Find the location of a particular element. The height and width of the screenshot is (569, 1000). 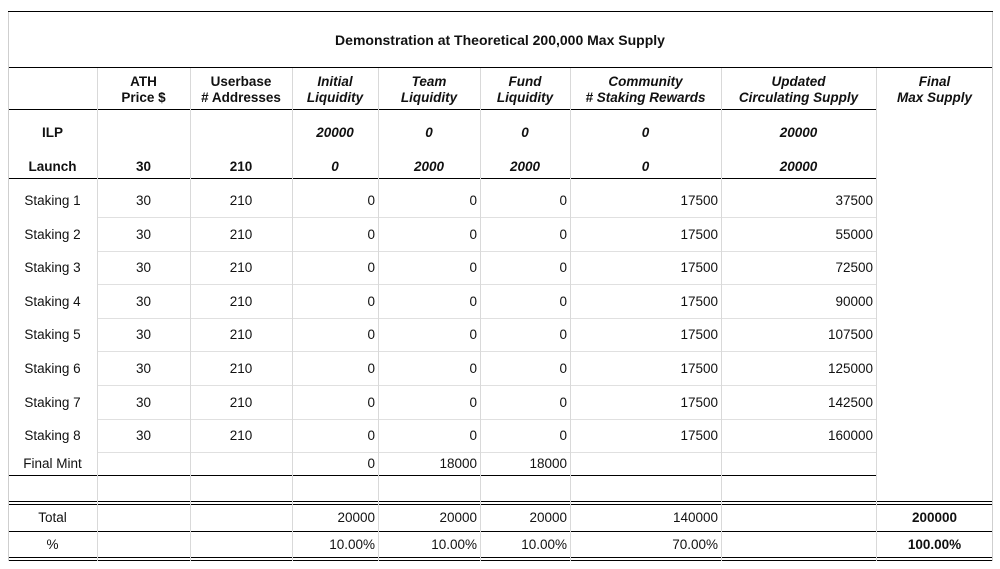

percent-label: % is located at coordinates (52, 544).